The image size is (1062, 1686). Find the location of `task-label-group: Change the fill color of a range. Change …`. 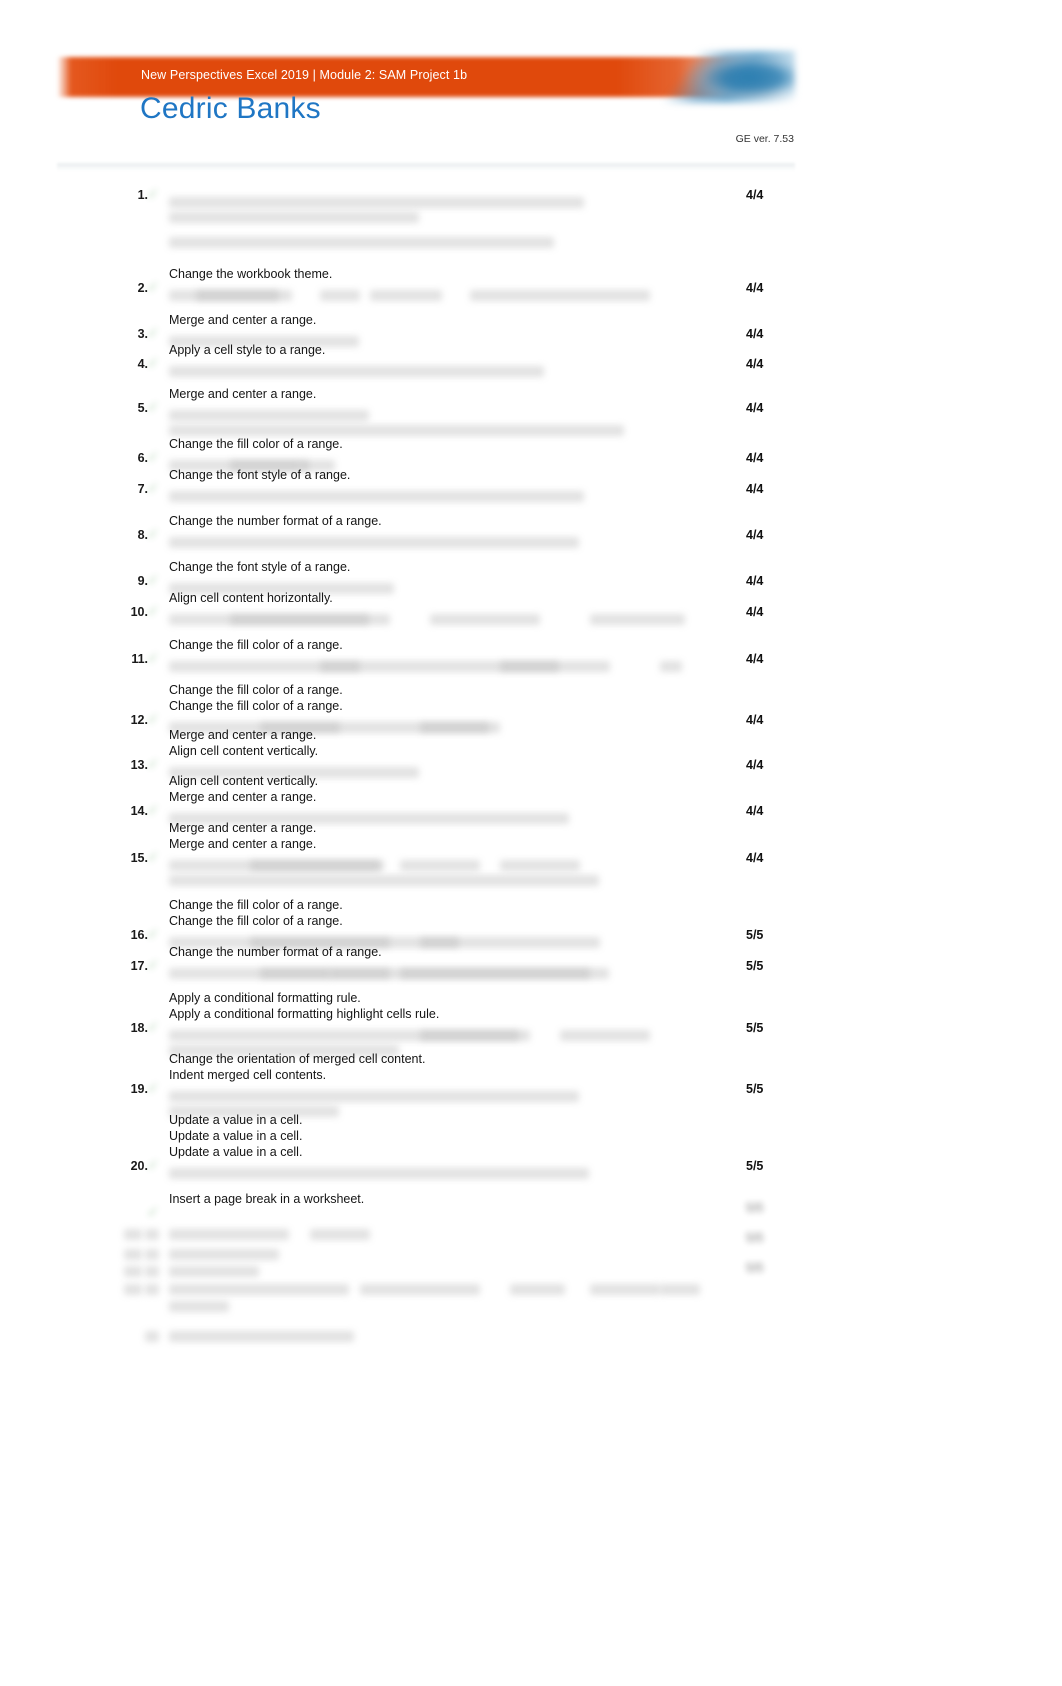

task-label-group: Change the fill color of a range. Change … is located at coordinates (404, 913).